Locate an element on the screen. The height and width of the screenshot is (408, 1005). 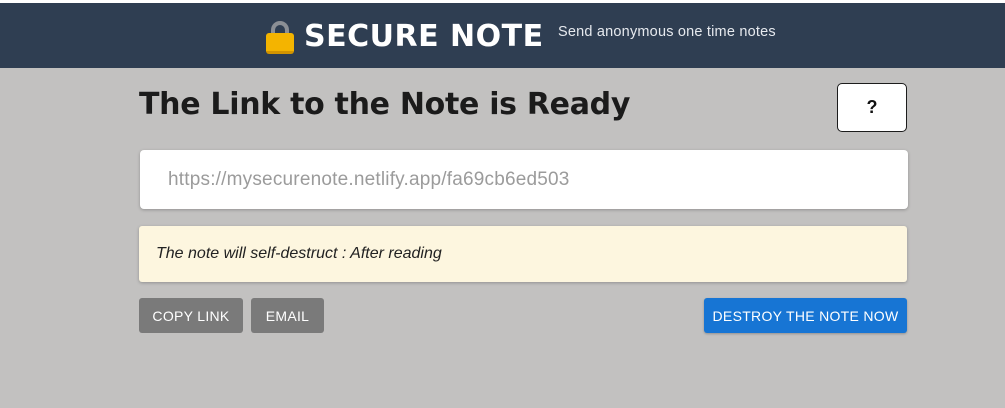
brand-title: SECURE NOTE is located at coordinates (424, 36).